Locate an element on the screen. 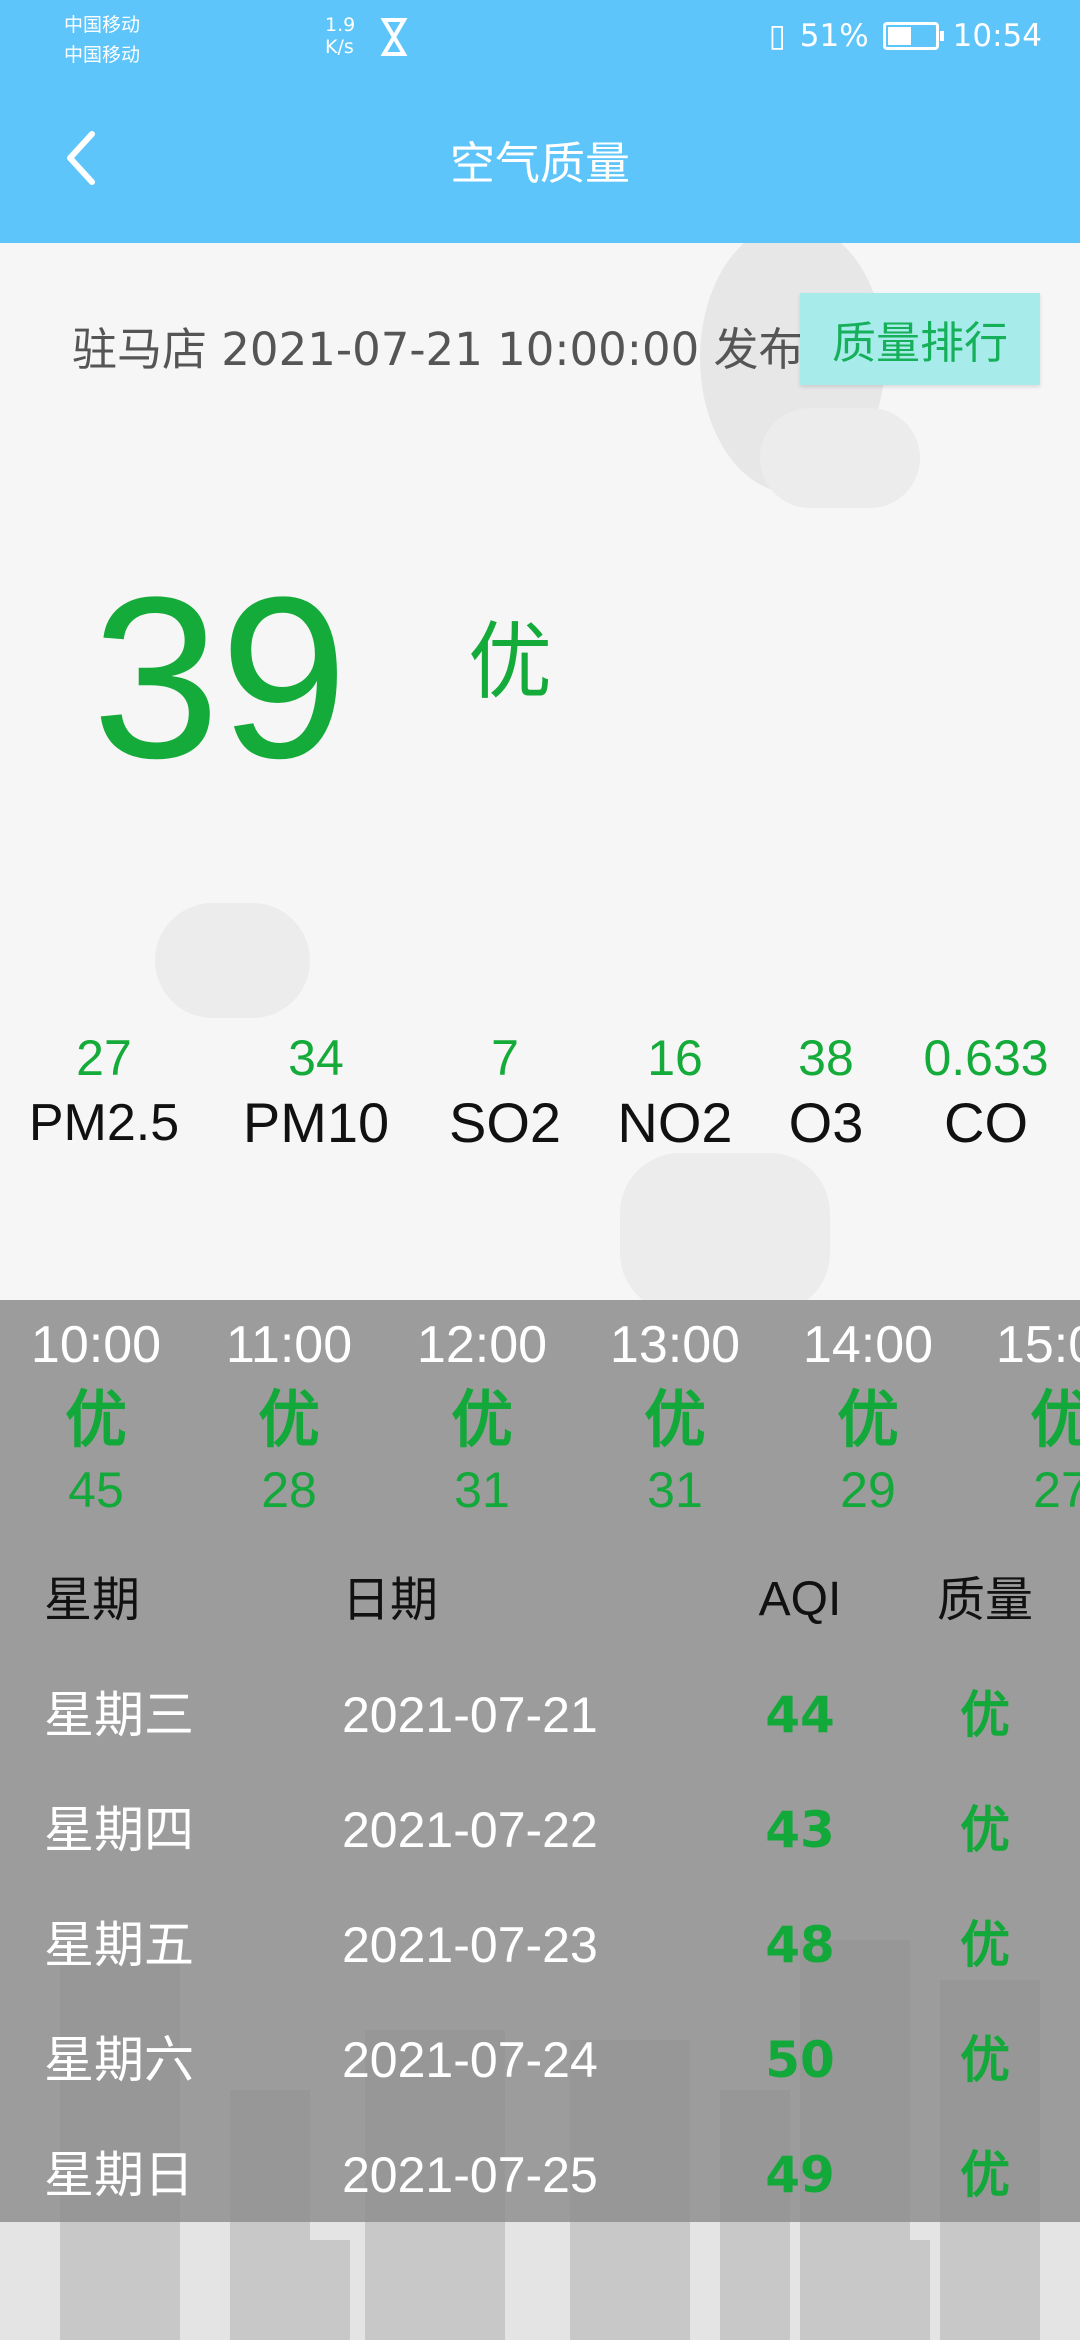 The height and width of the screenshot is (2340, 1080). table-row: 星期三 2021-07-21 44 优 is located at coordinates (540, 1730).